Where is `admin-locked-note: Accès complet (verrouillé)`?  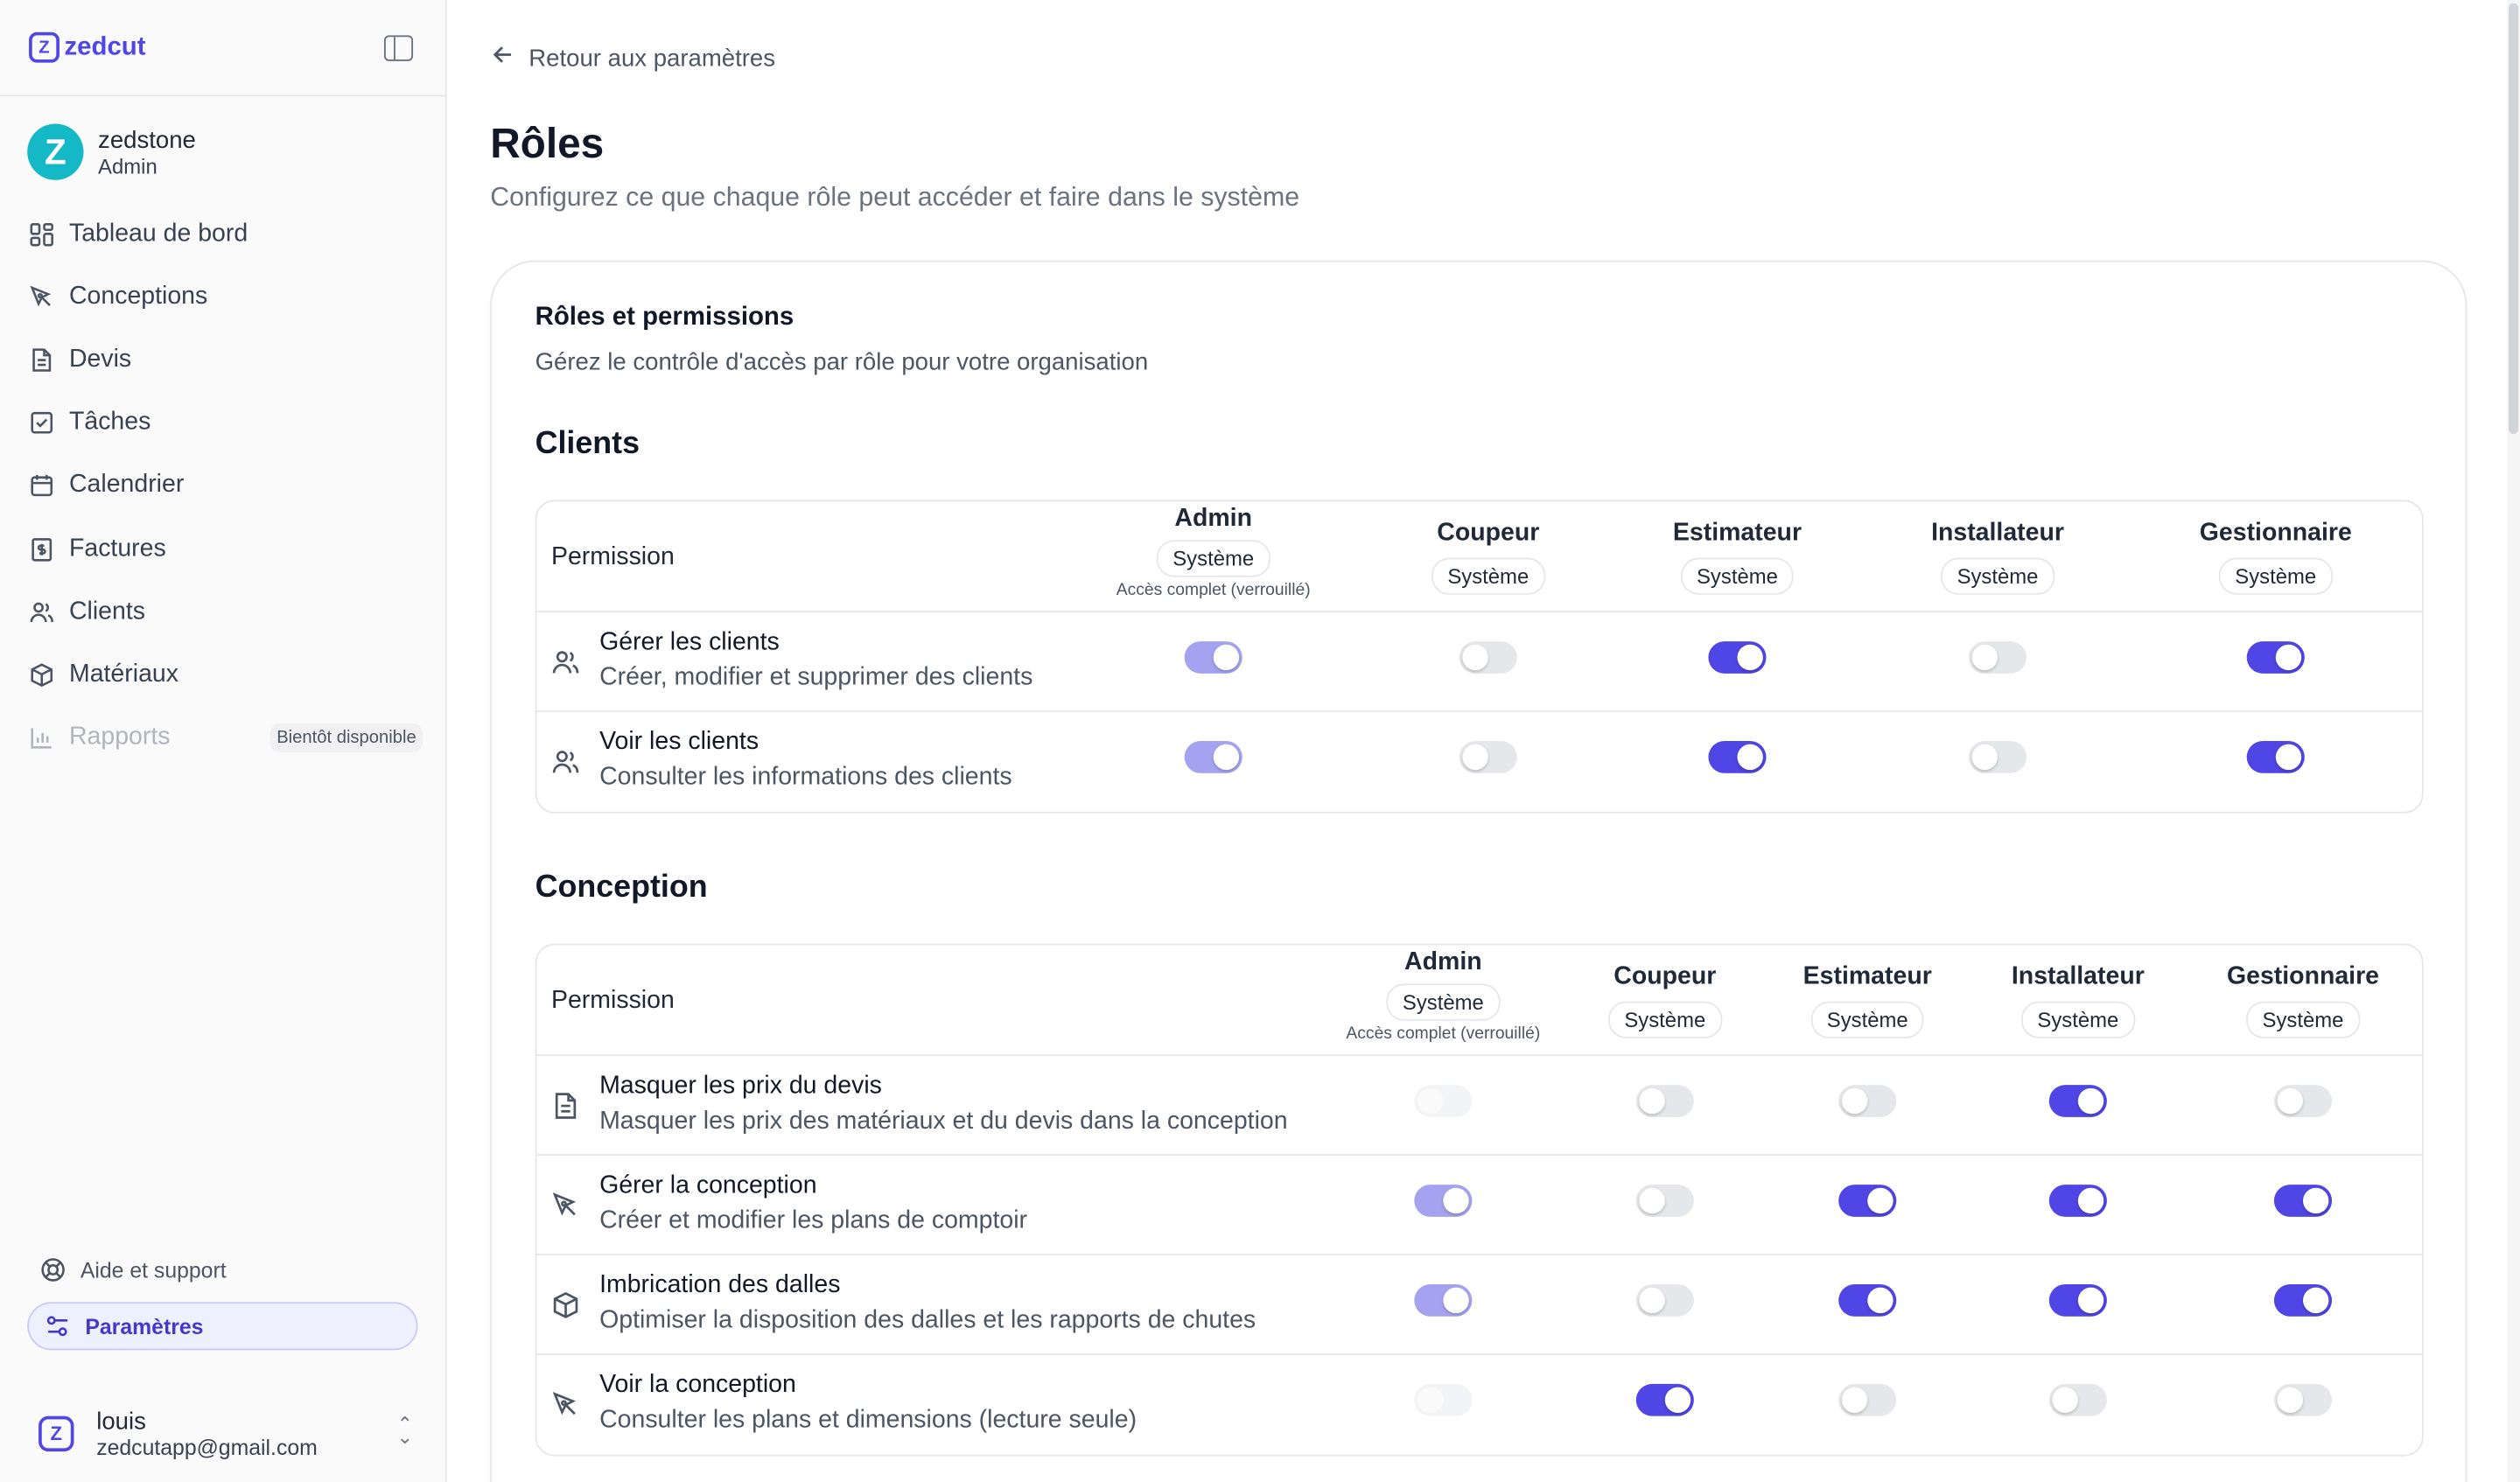 admin-locked-note: Accès complet (verrouillé) is located at coordinates (1443, 1034).